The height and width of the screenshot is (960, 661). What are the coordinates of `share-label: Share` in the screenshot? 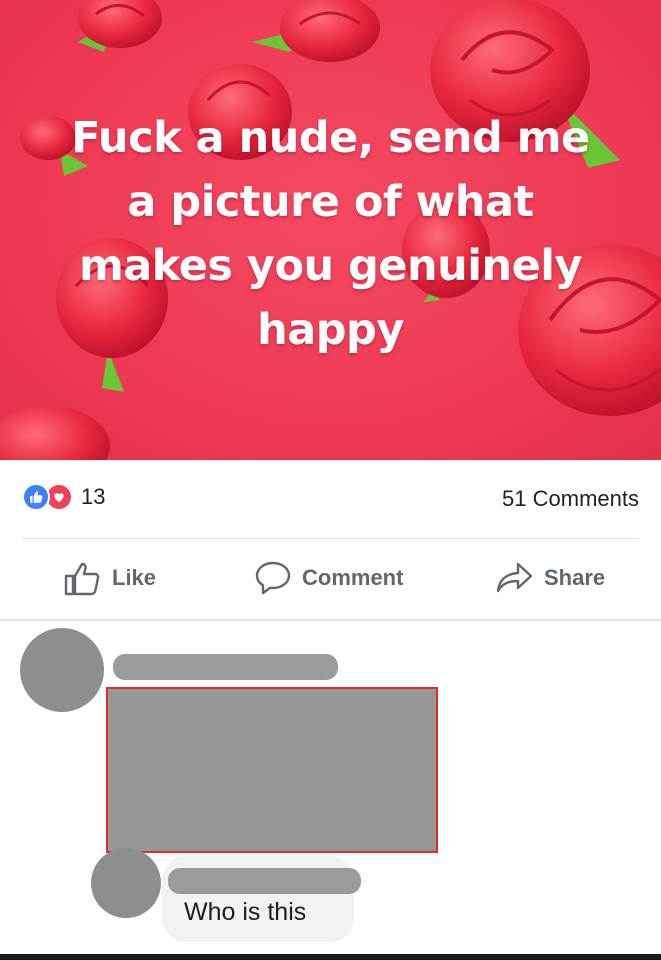 It's located at (575, 577).